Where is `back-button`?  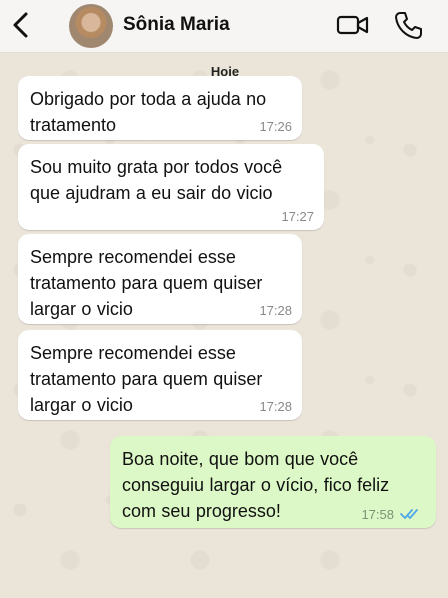
back-button is located at coordinates (23, 25).